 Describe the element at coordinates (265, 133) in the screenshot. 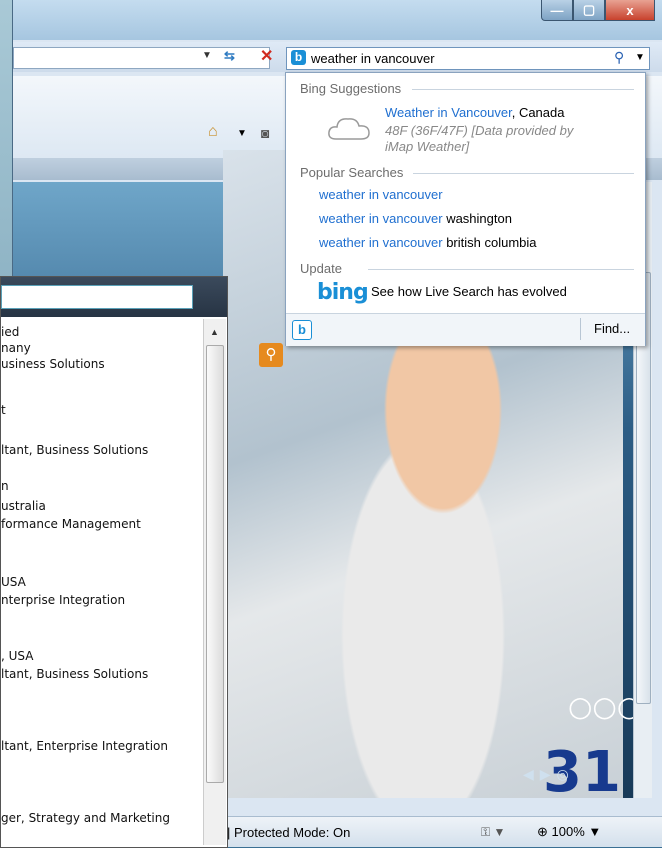

I see `feed-icon: ◙` at that location.